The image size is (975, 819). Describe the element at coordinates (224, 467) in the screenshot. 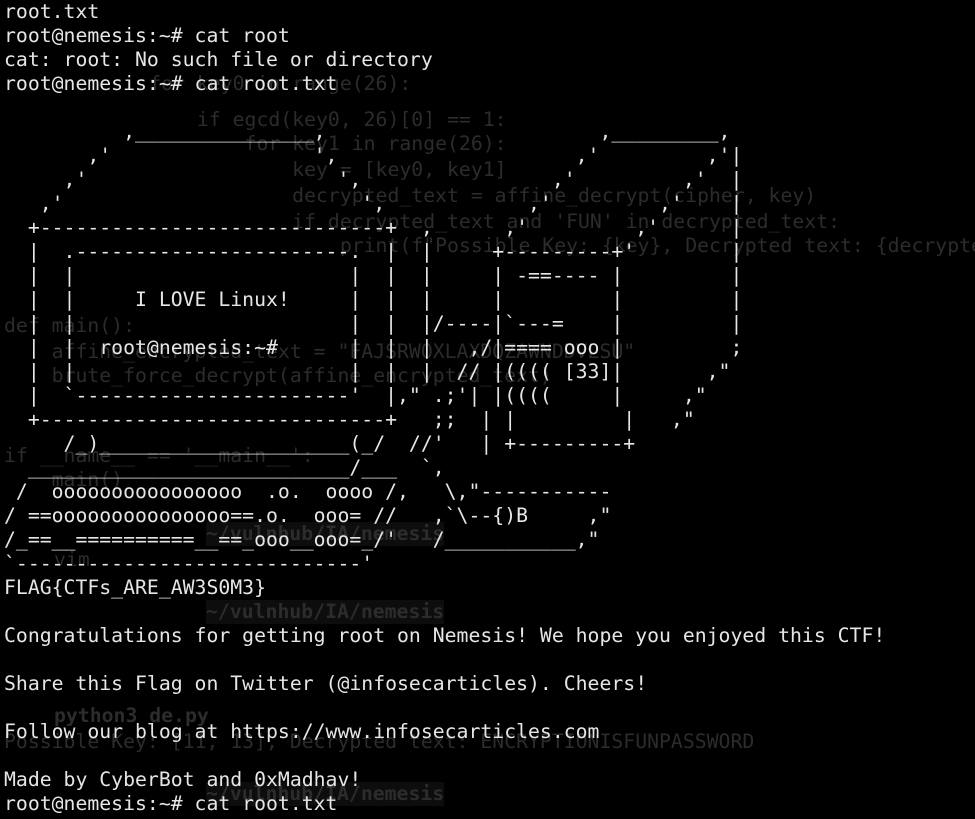

I see `ascii-art-line: ___________________________/___ `,` at that location.